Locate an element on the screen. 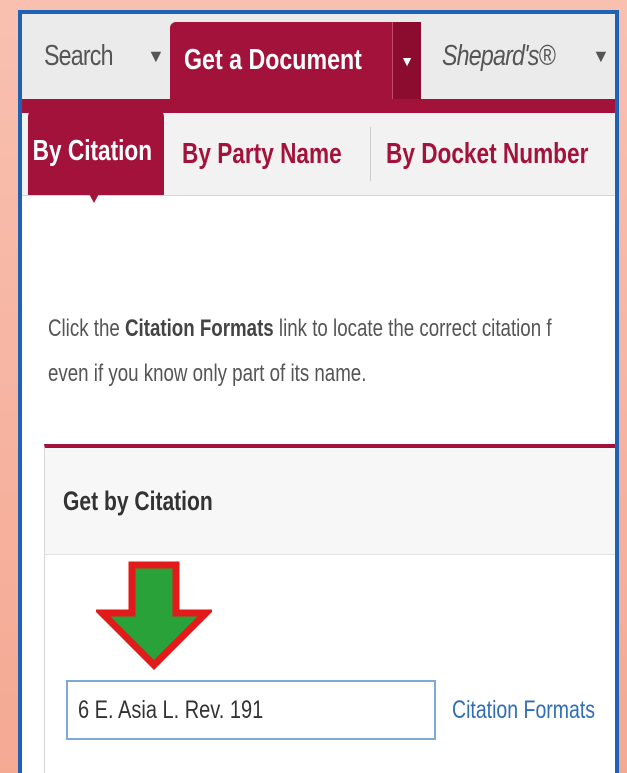 This screenshot has width=627, height=773. panel-title-label: Get by Citation is located at coordinates (138, 500).